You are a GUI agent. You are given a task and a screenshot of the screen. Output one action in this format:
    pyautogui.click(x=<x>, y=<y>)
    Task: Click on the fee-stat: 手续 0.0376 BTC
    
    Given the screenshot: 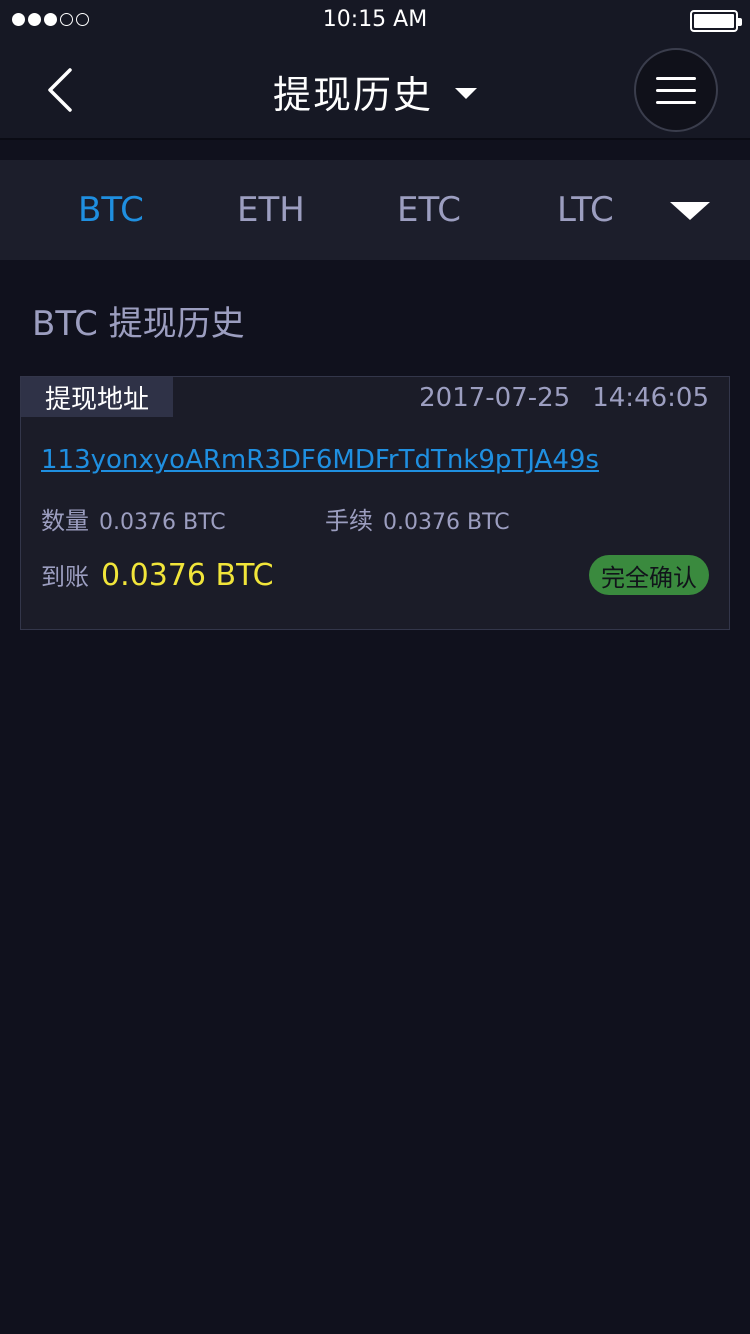 What is the action you would take?
    pyautogui.click(x=417, y=518)
    